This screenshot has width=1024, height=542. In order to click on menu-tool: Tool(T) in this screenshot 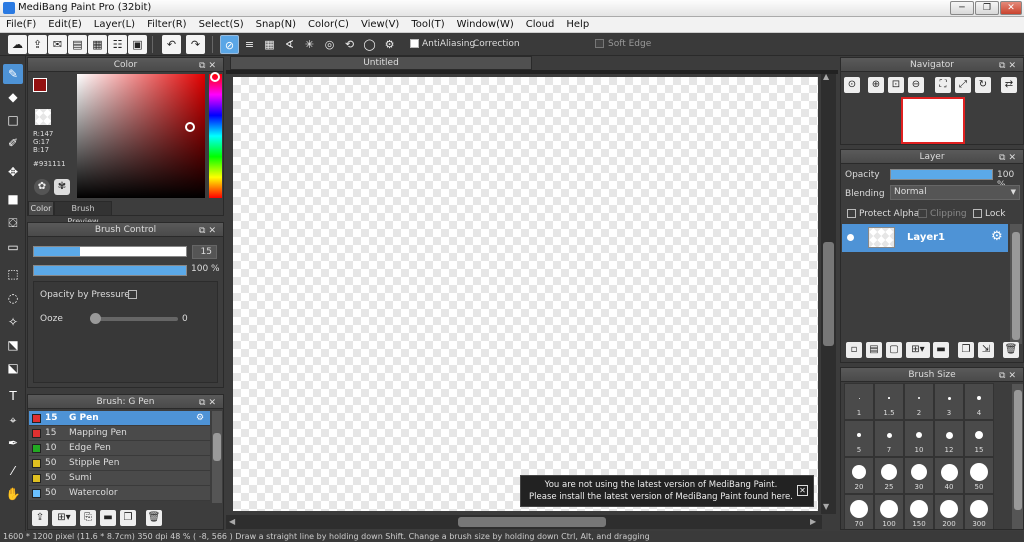, I will do `click(427, 24)`.